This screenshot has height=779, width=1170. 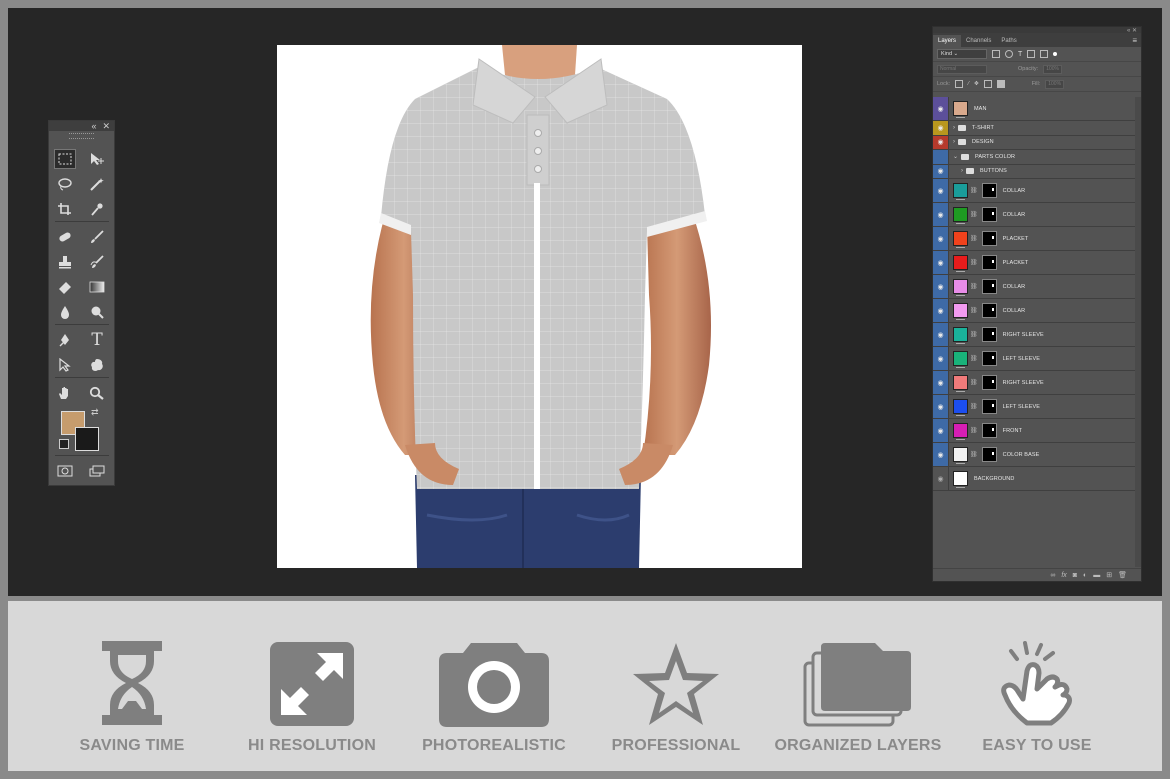 I want to click on tab-paths: Paths, so click(x=1008, y=41).